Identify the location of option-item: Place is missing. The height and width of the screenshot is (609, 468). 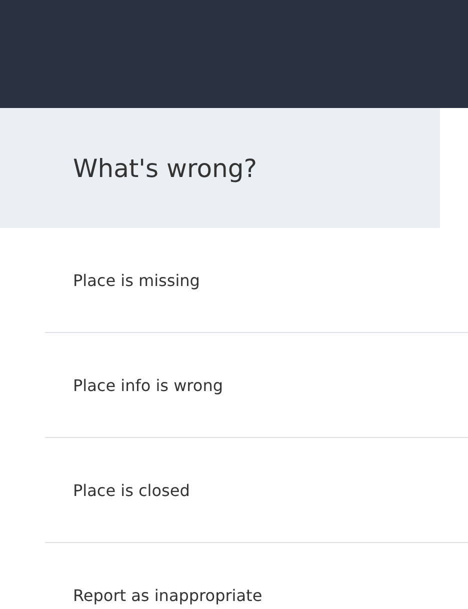
(136, 280).